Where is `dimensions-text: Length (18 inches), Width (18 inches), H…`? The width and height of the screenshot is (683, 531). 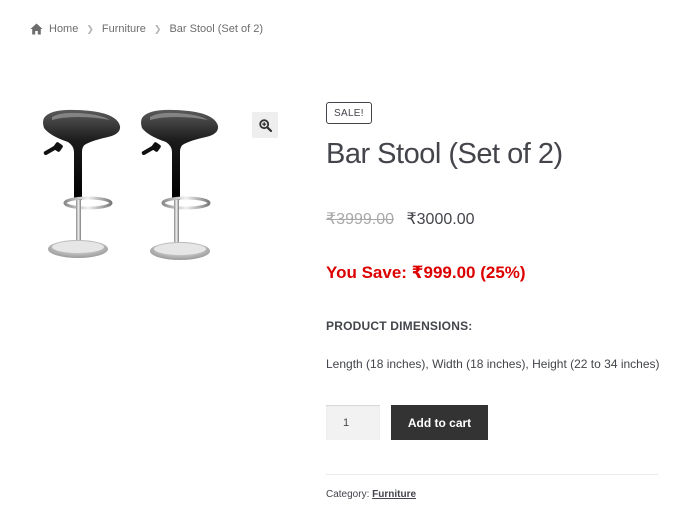 dimensions-text: Length (18 inches), Width (18 inches), H… is located at coordinates (493, 364).